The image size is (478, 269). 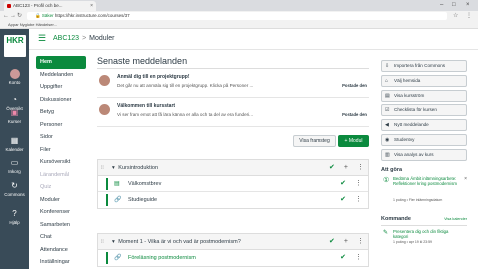 What do you see at coordinates (142, 200) in the screenshot?
I see `module-item-title: Studieguide` at bounding box center [142, 200].